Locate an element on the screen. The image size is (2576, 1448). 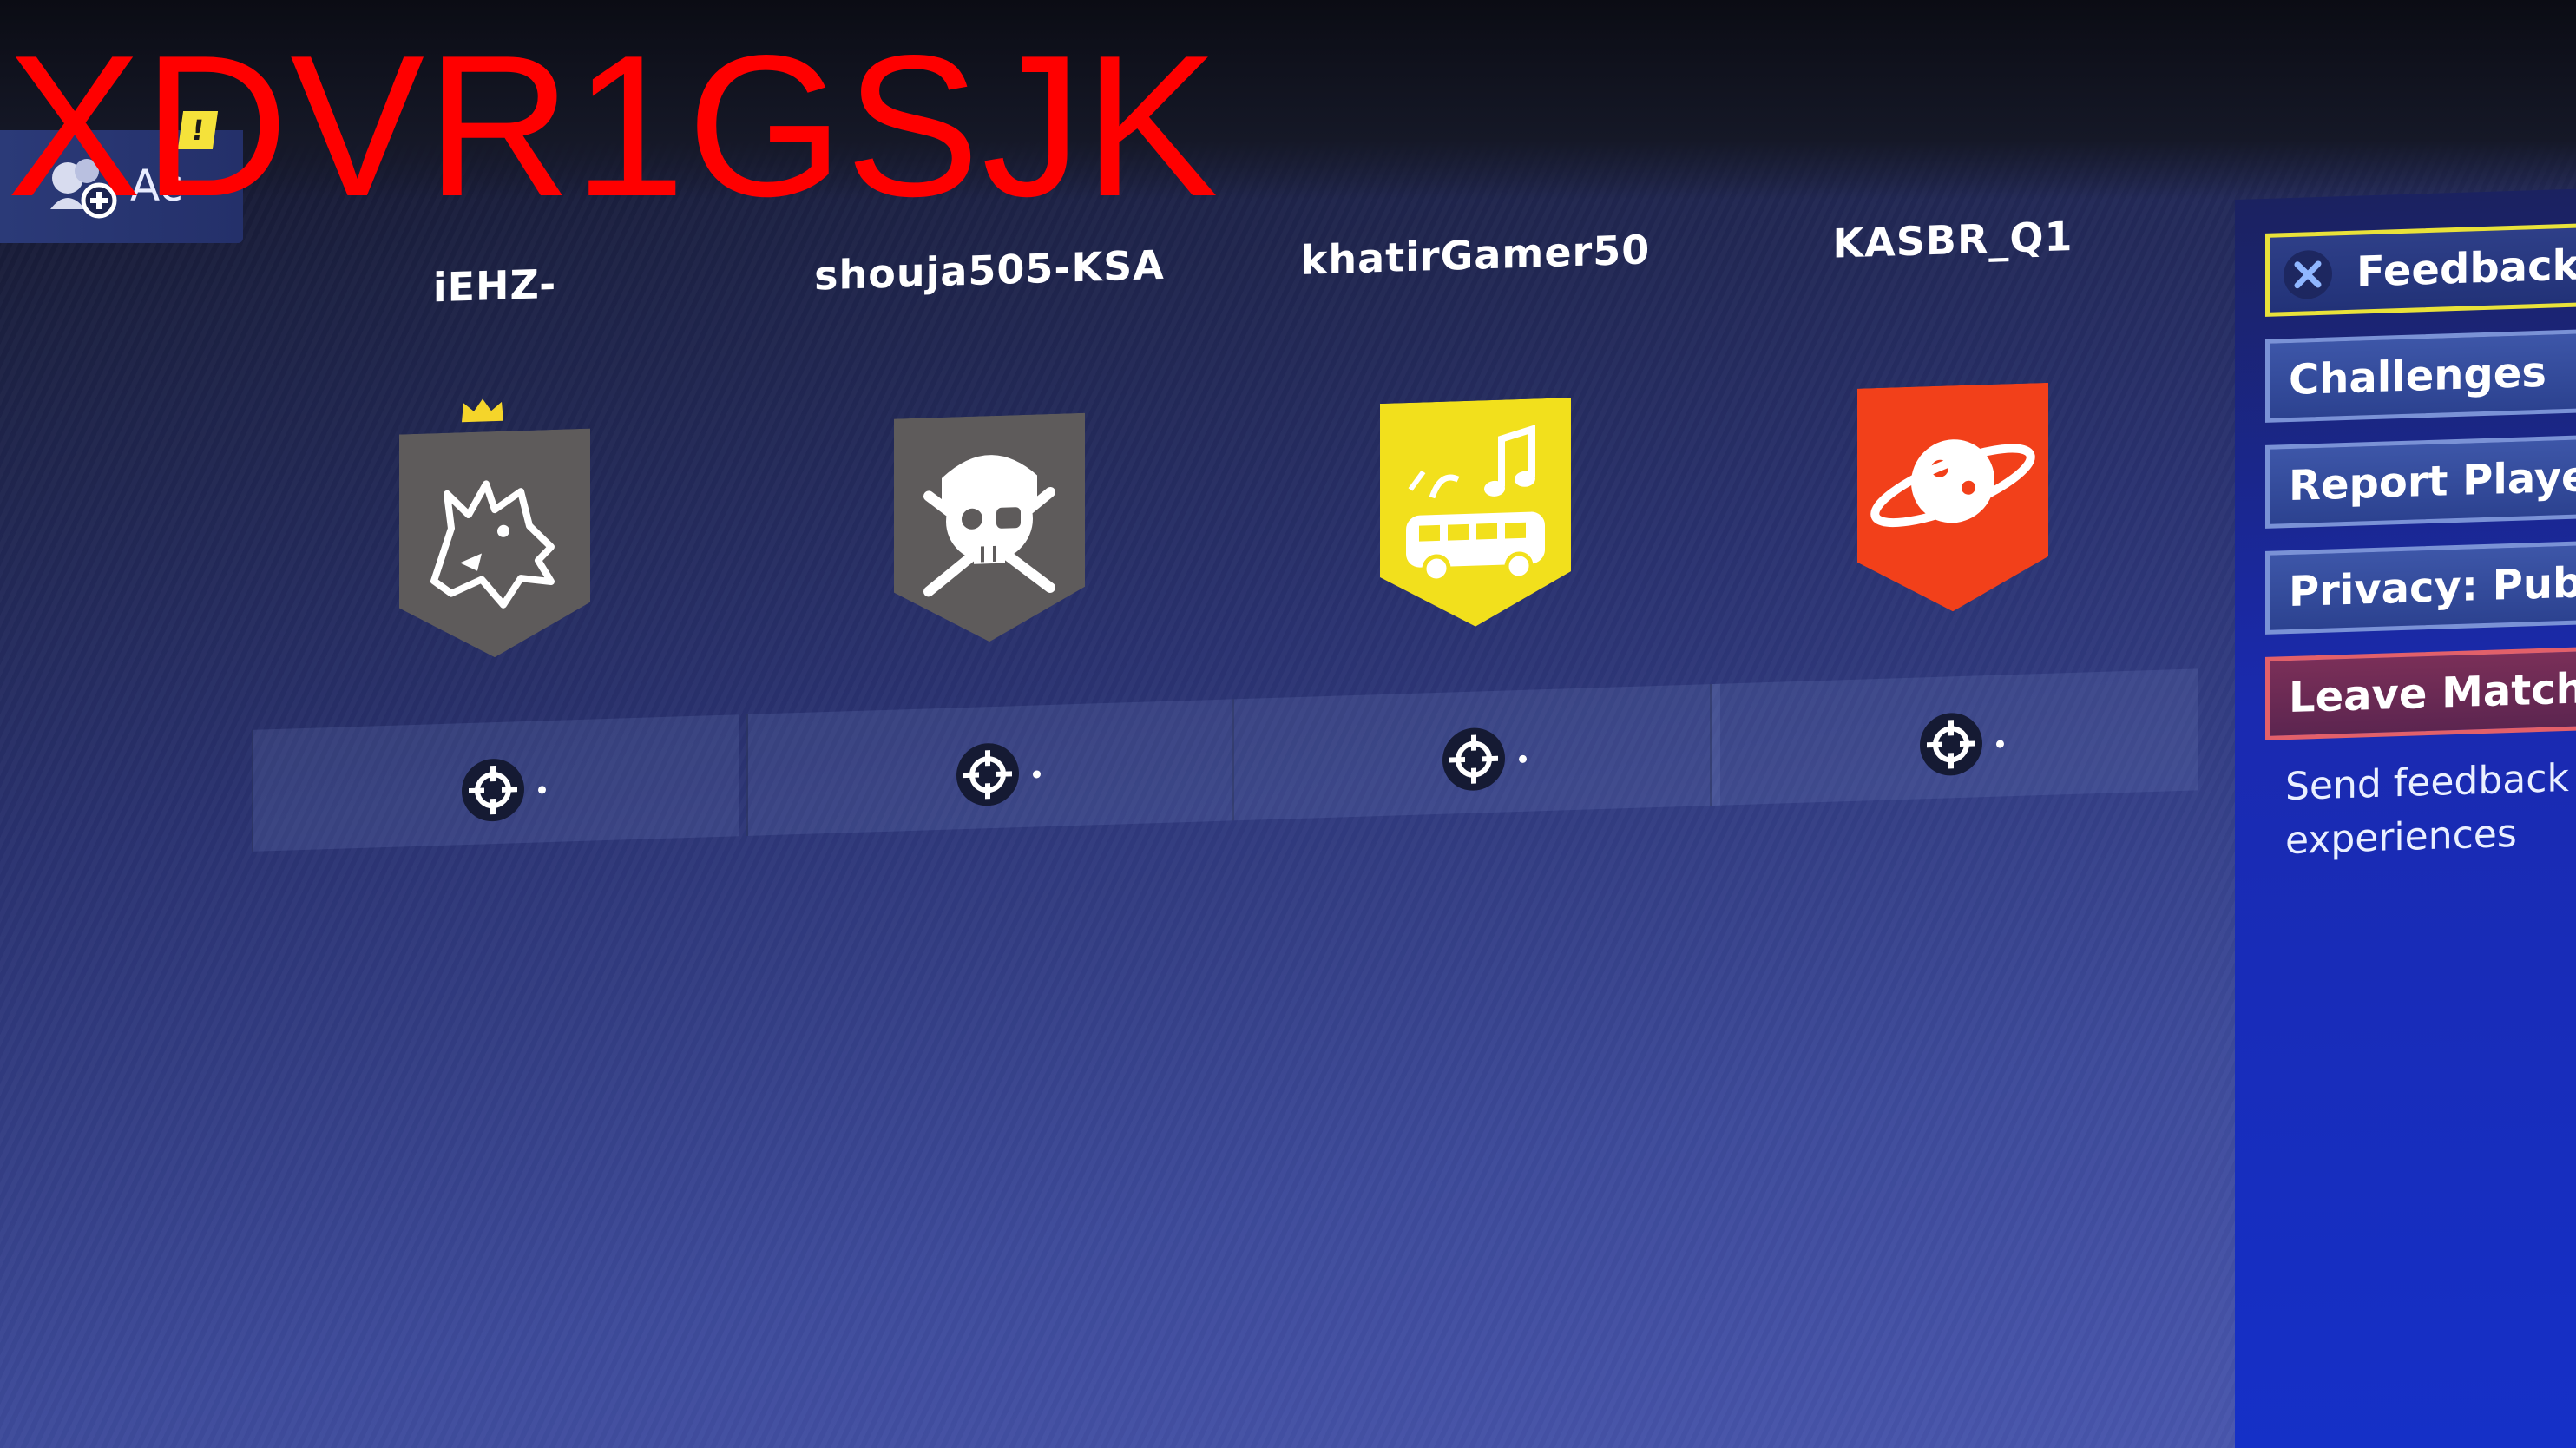
feedback-button: Feedback is located at coordinates (2420, 269).